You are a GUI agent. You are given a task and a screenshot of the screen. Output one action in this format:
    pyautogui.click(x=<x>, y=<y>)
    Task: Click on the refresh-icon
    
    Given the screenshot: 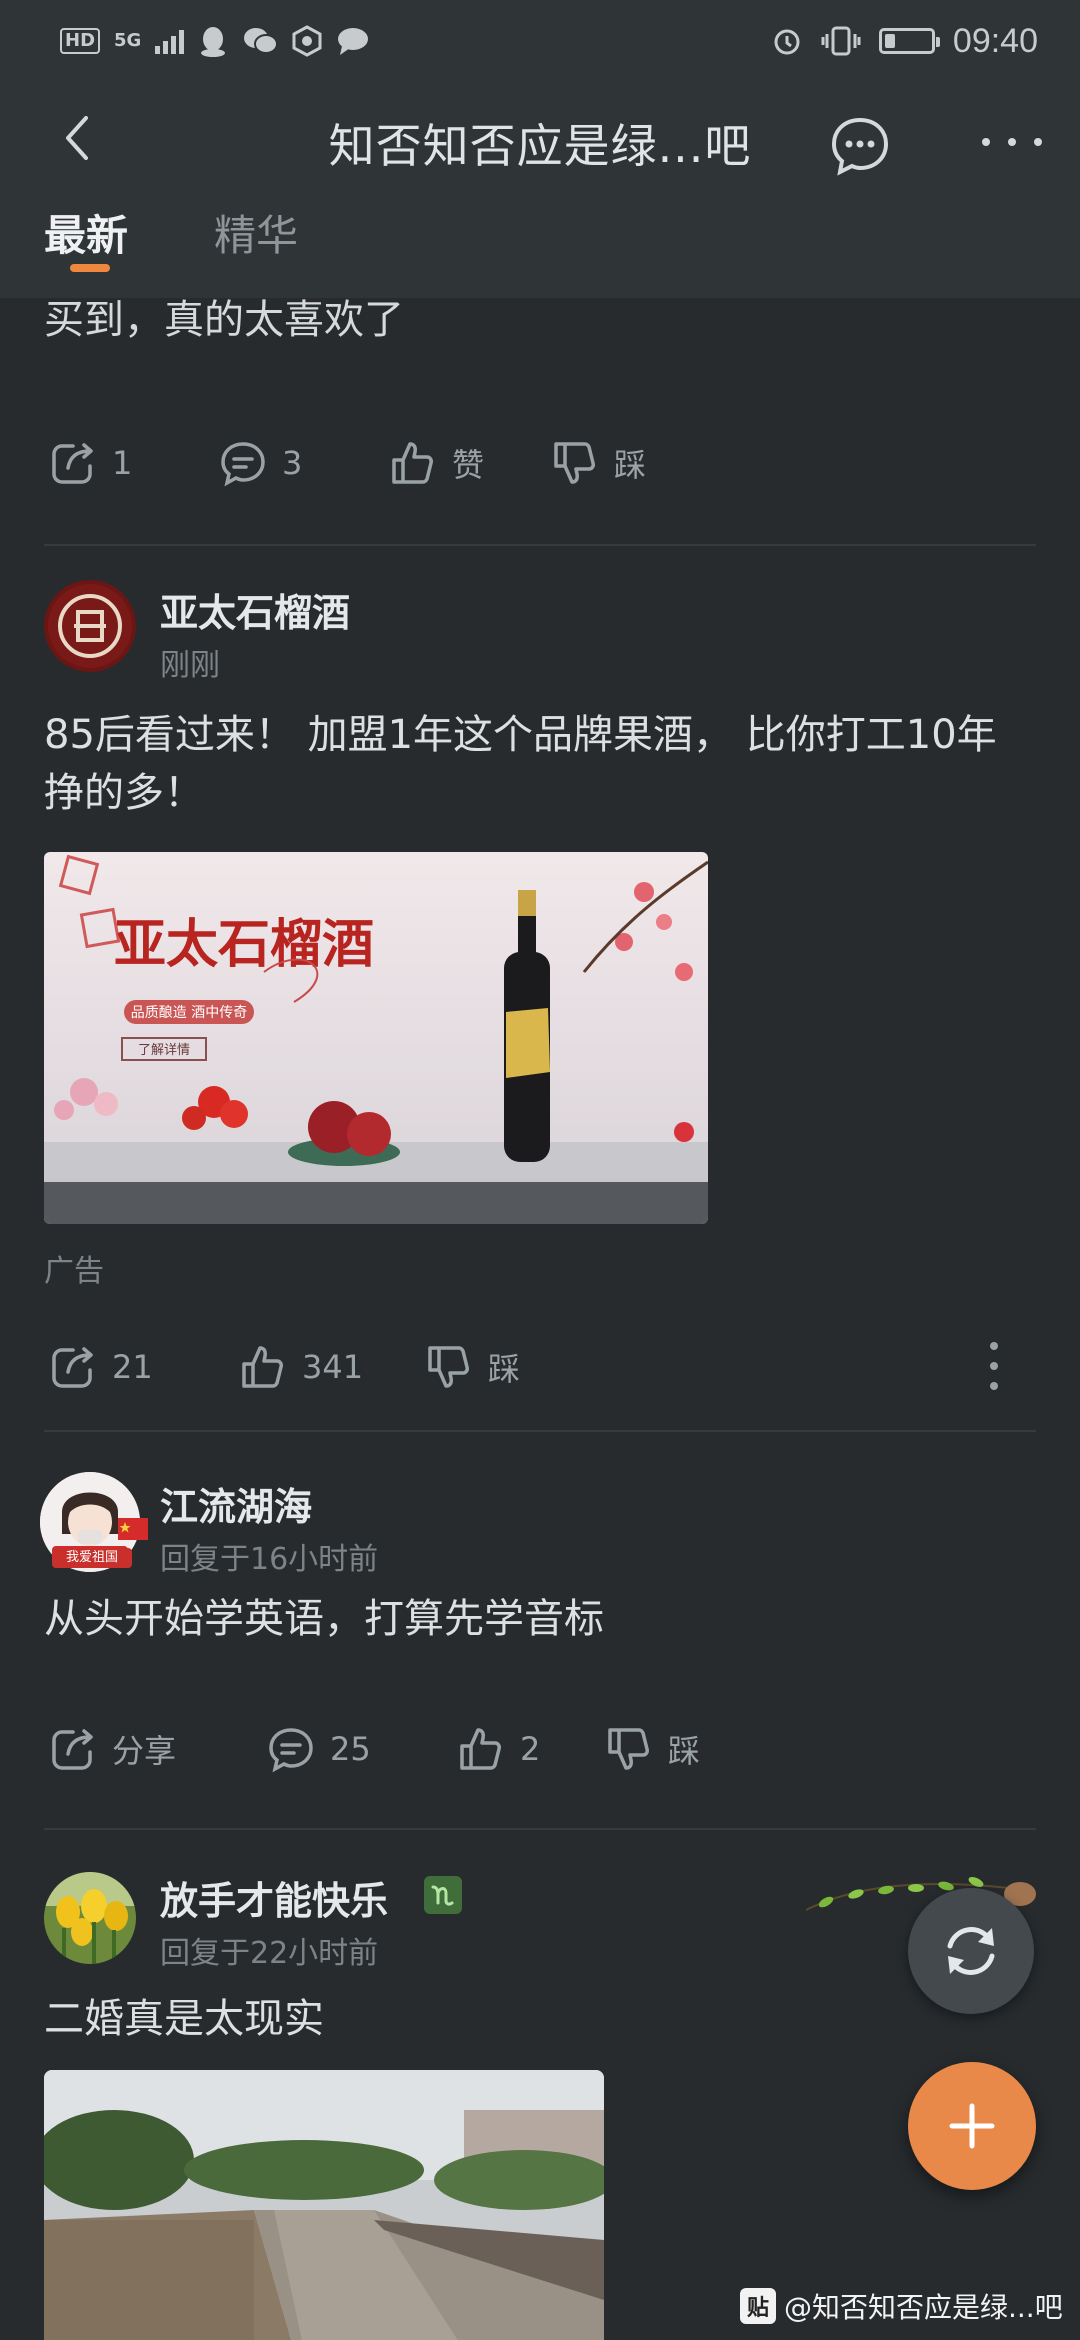 What is the action you would take?
    pyautogui.click(x=971, y=1951)
    